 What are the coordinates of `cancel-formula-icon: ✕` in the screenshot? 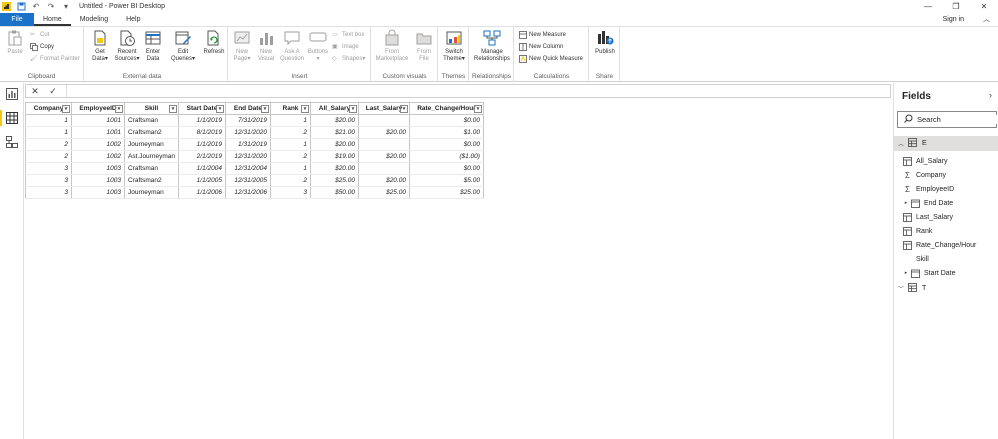 It's located at (35, 91).